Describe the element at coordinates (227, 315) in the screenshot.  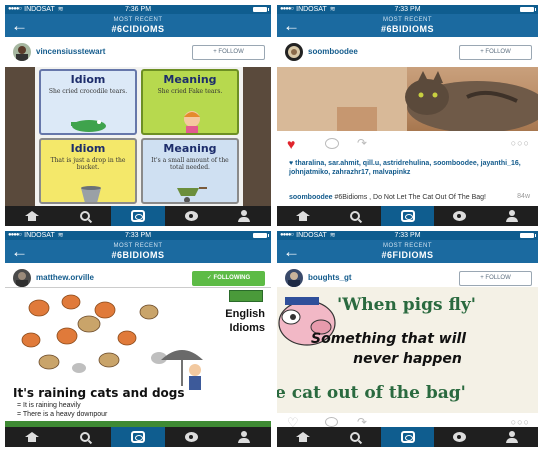
I see `english-idioms-sign: English Idioms` at that location.